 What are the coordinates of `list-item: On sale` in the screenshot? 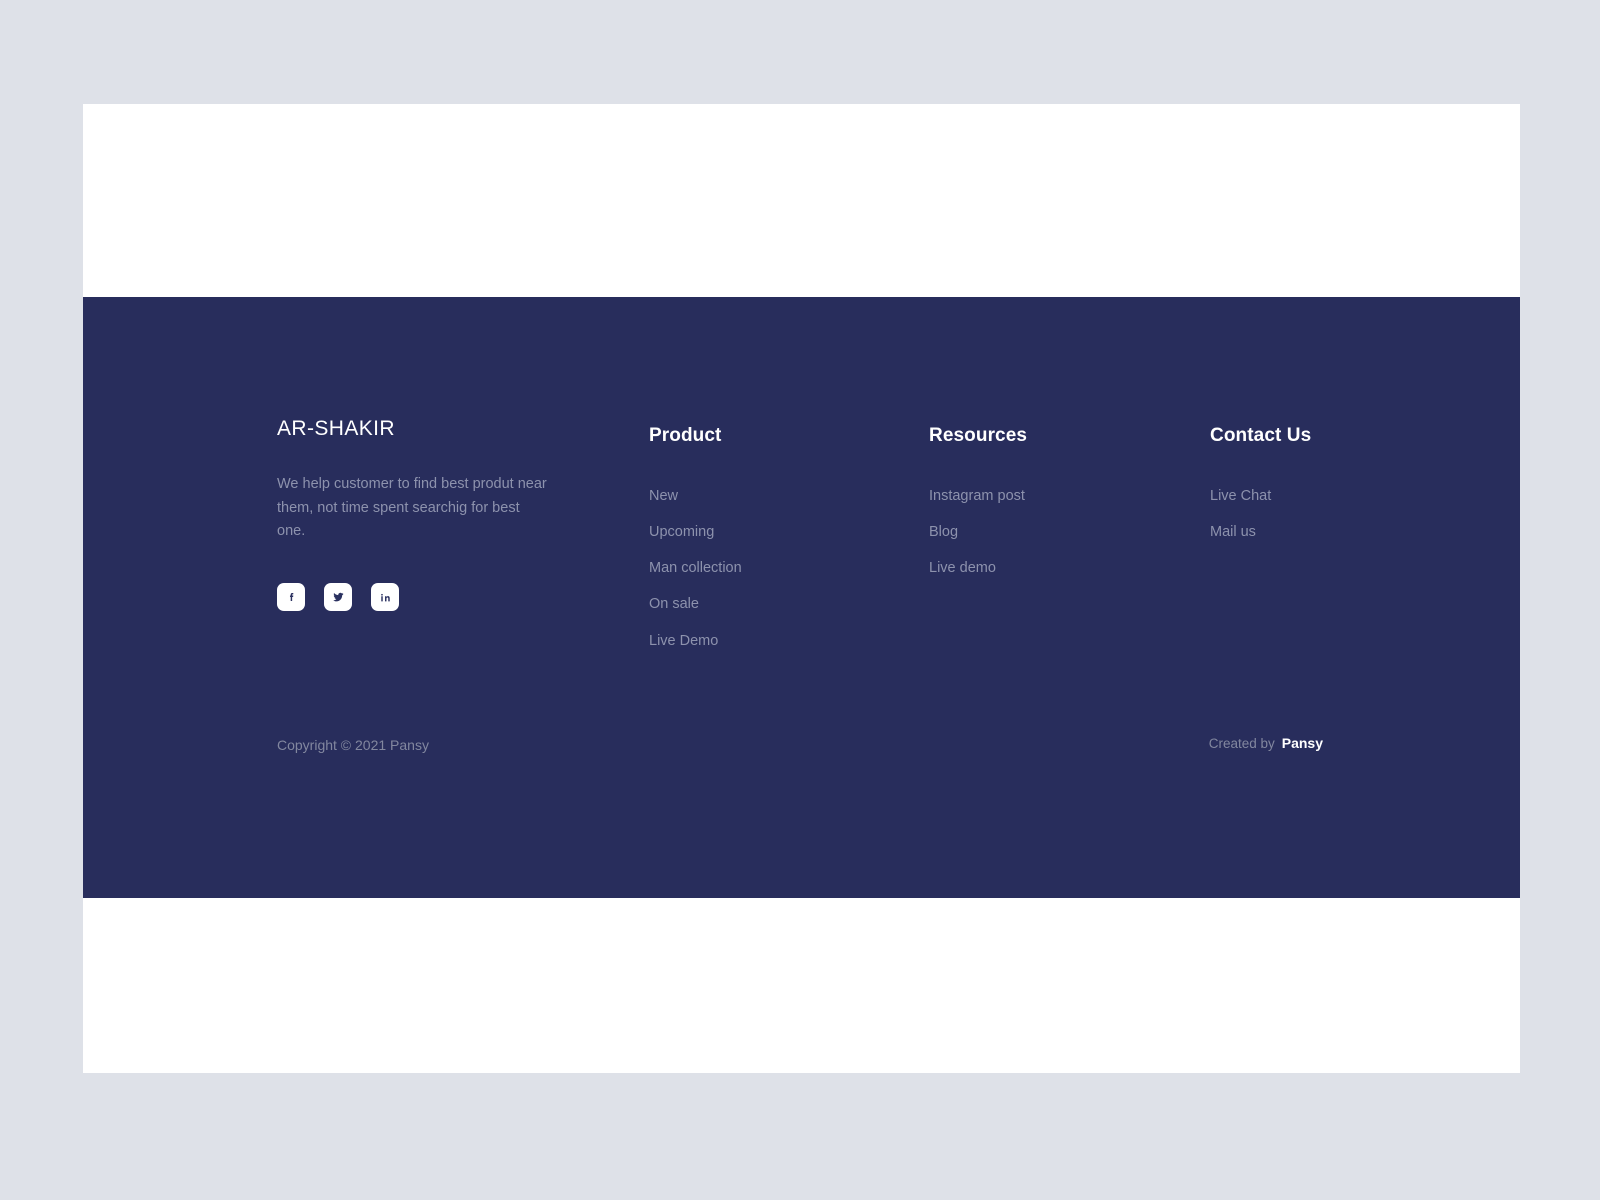 It's located at (764, 604).